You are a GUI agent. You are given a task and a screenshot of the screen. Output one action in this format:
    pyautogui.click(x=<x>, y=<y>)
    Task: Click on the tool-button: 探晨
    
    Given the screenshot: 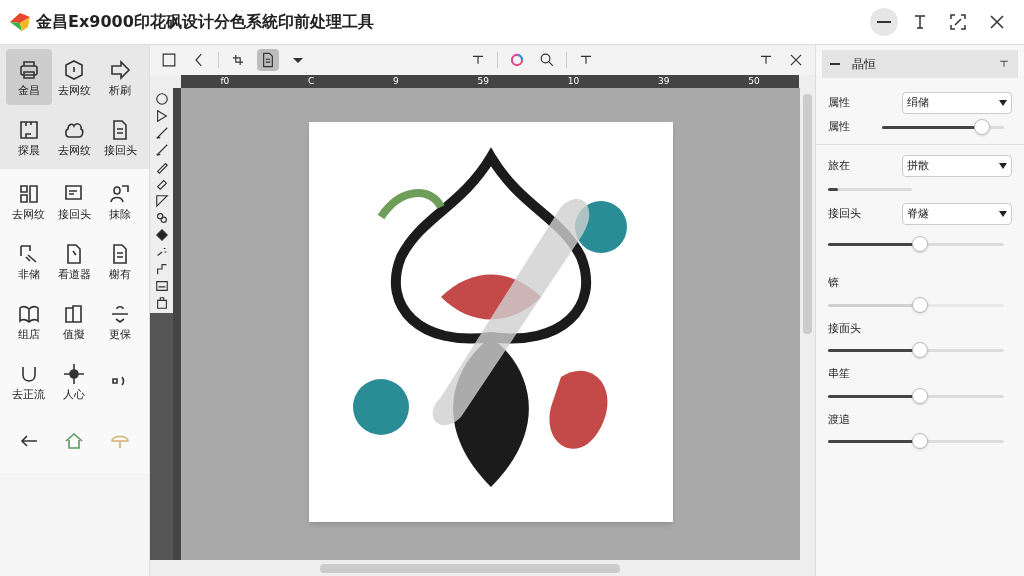 What is the action you would take?
    pyautogui.click(x=29, y=137)
    